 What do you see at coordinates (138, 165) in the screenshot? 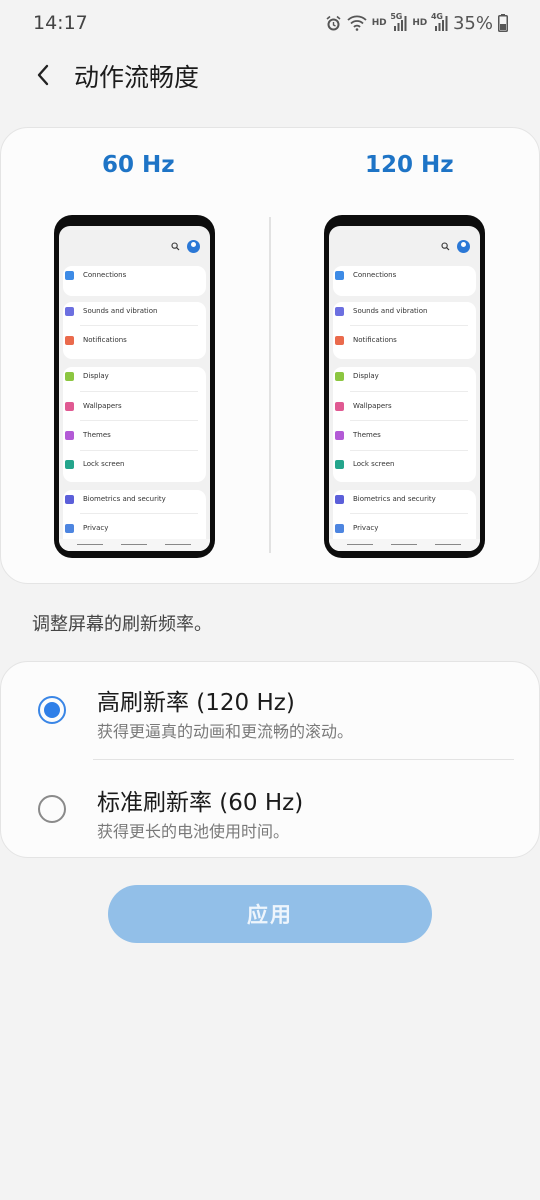
I see `preview-label-60hz: 60 Hz` at bounding box center [138, 165].